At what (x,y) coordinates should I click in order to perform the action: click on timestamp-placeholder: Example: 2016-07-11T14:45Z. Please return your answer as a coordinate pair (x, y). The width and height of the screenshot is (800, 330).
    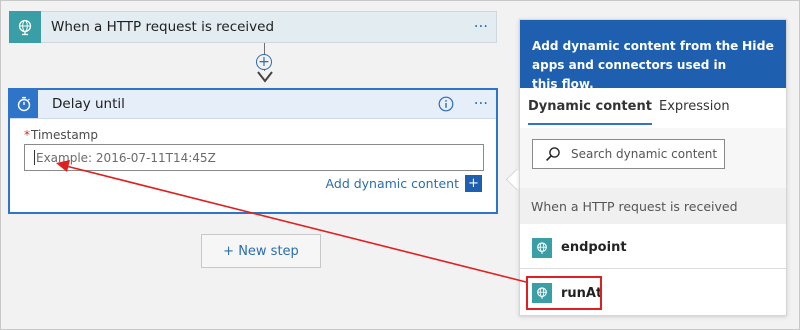
    Looking at the image, I should click on (126, 157).